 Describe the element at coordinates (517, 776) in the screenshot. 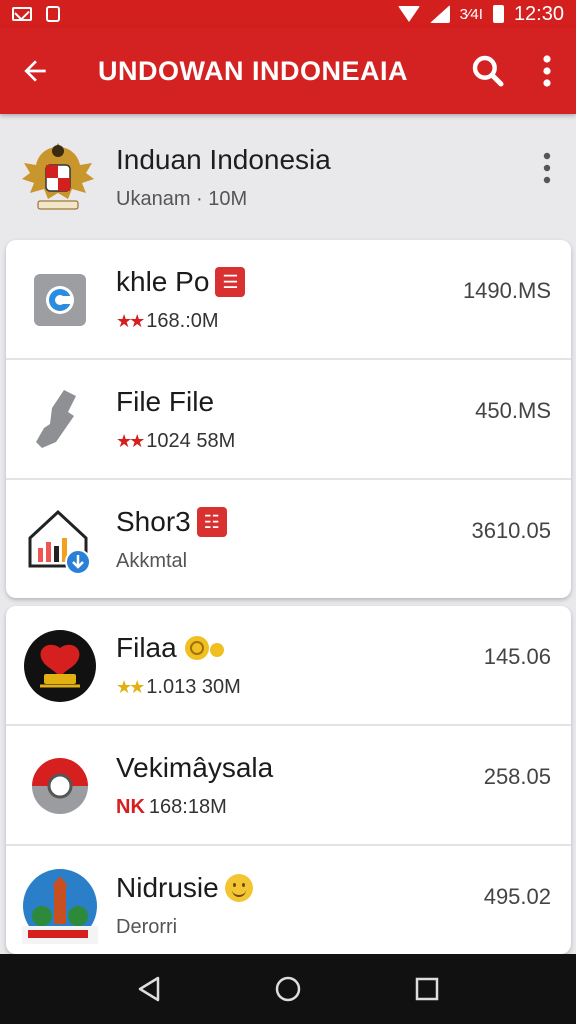

I see `item-size: 258.05` at that location.